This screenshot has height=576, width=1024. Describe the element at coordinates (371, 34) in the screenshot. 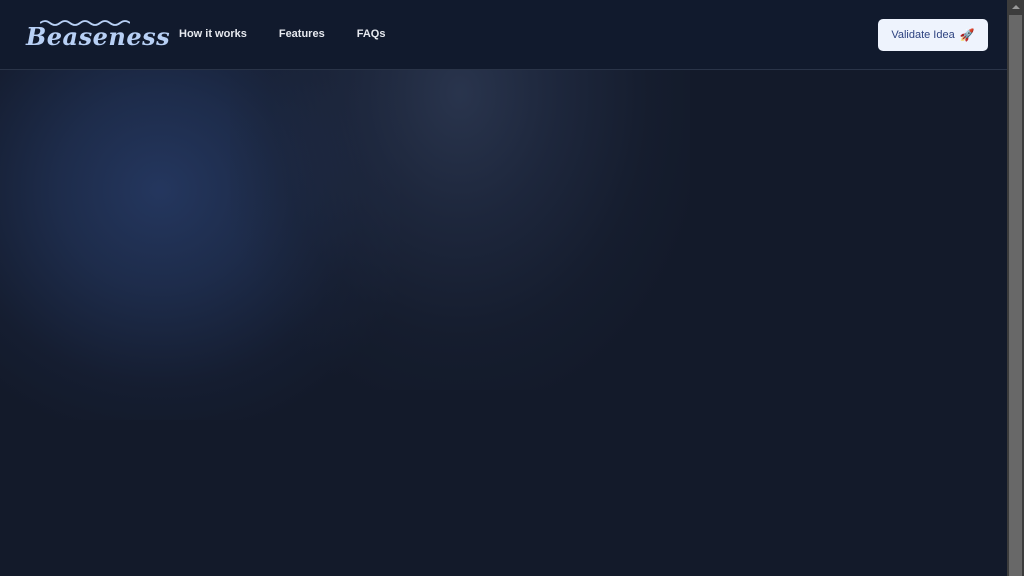

I see `nav-link-faqs: FAQs` at that location.